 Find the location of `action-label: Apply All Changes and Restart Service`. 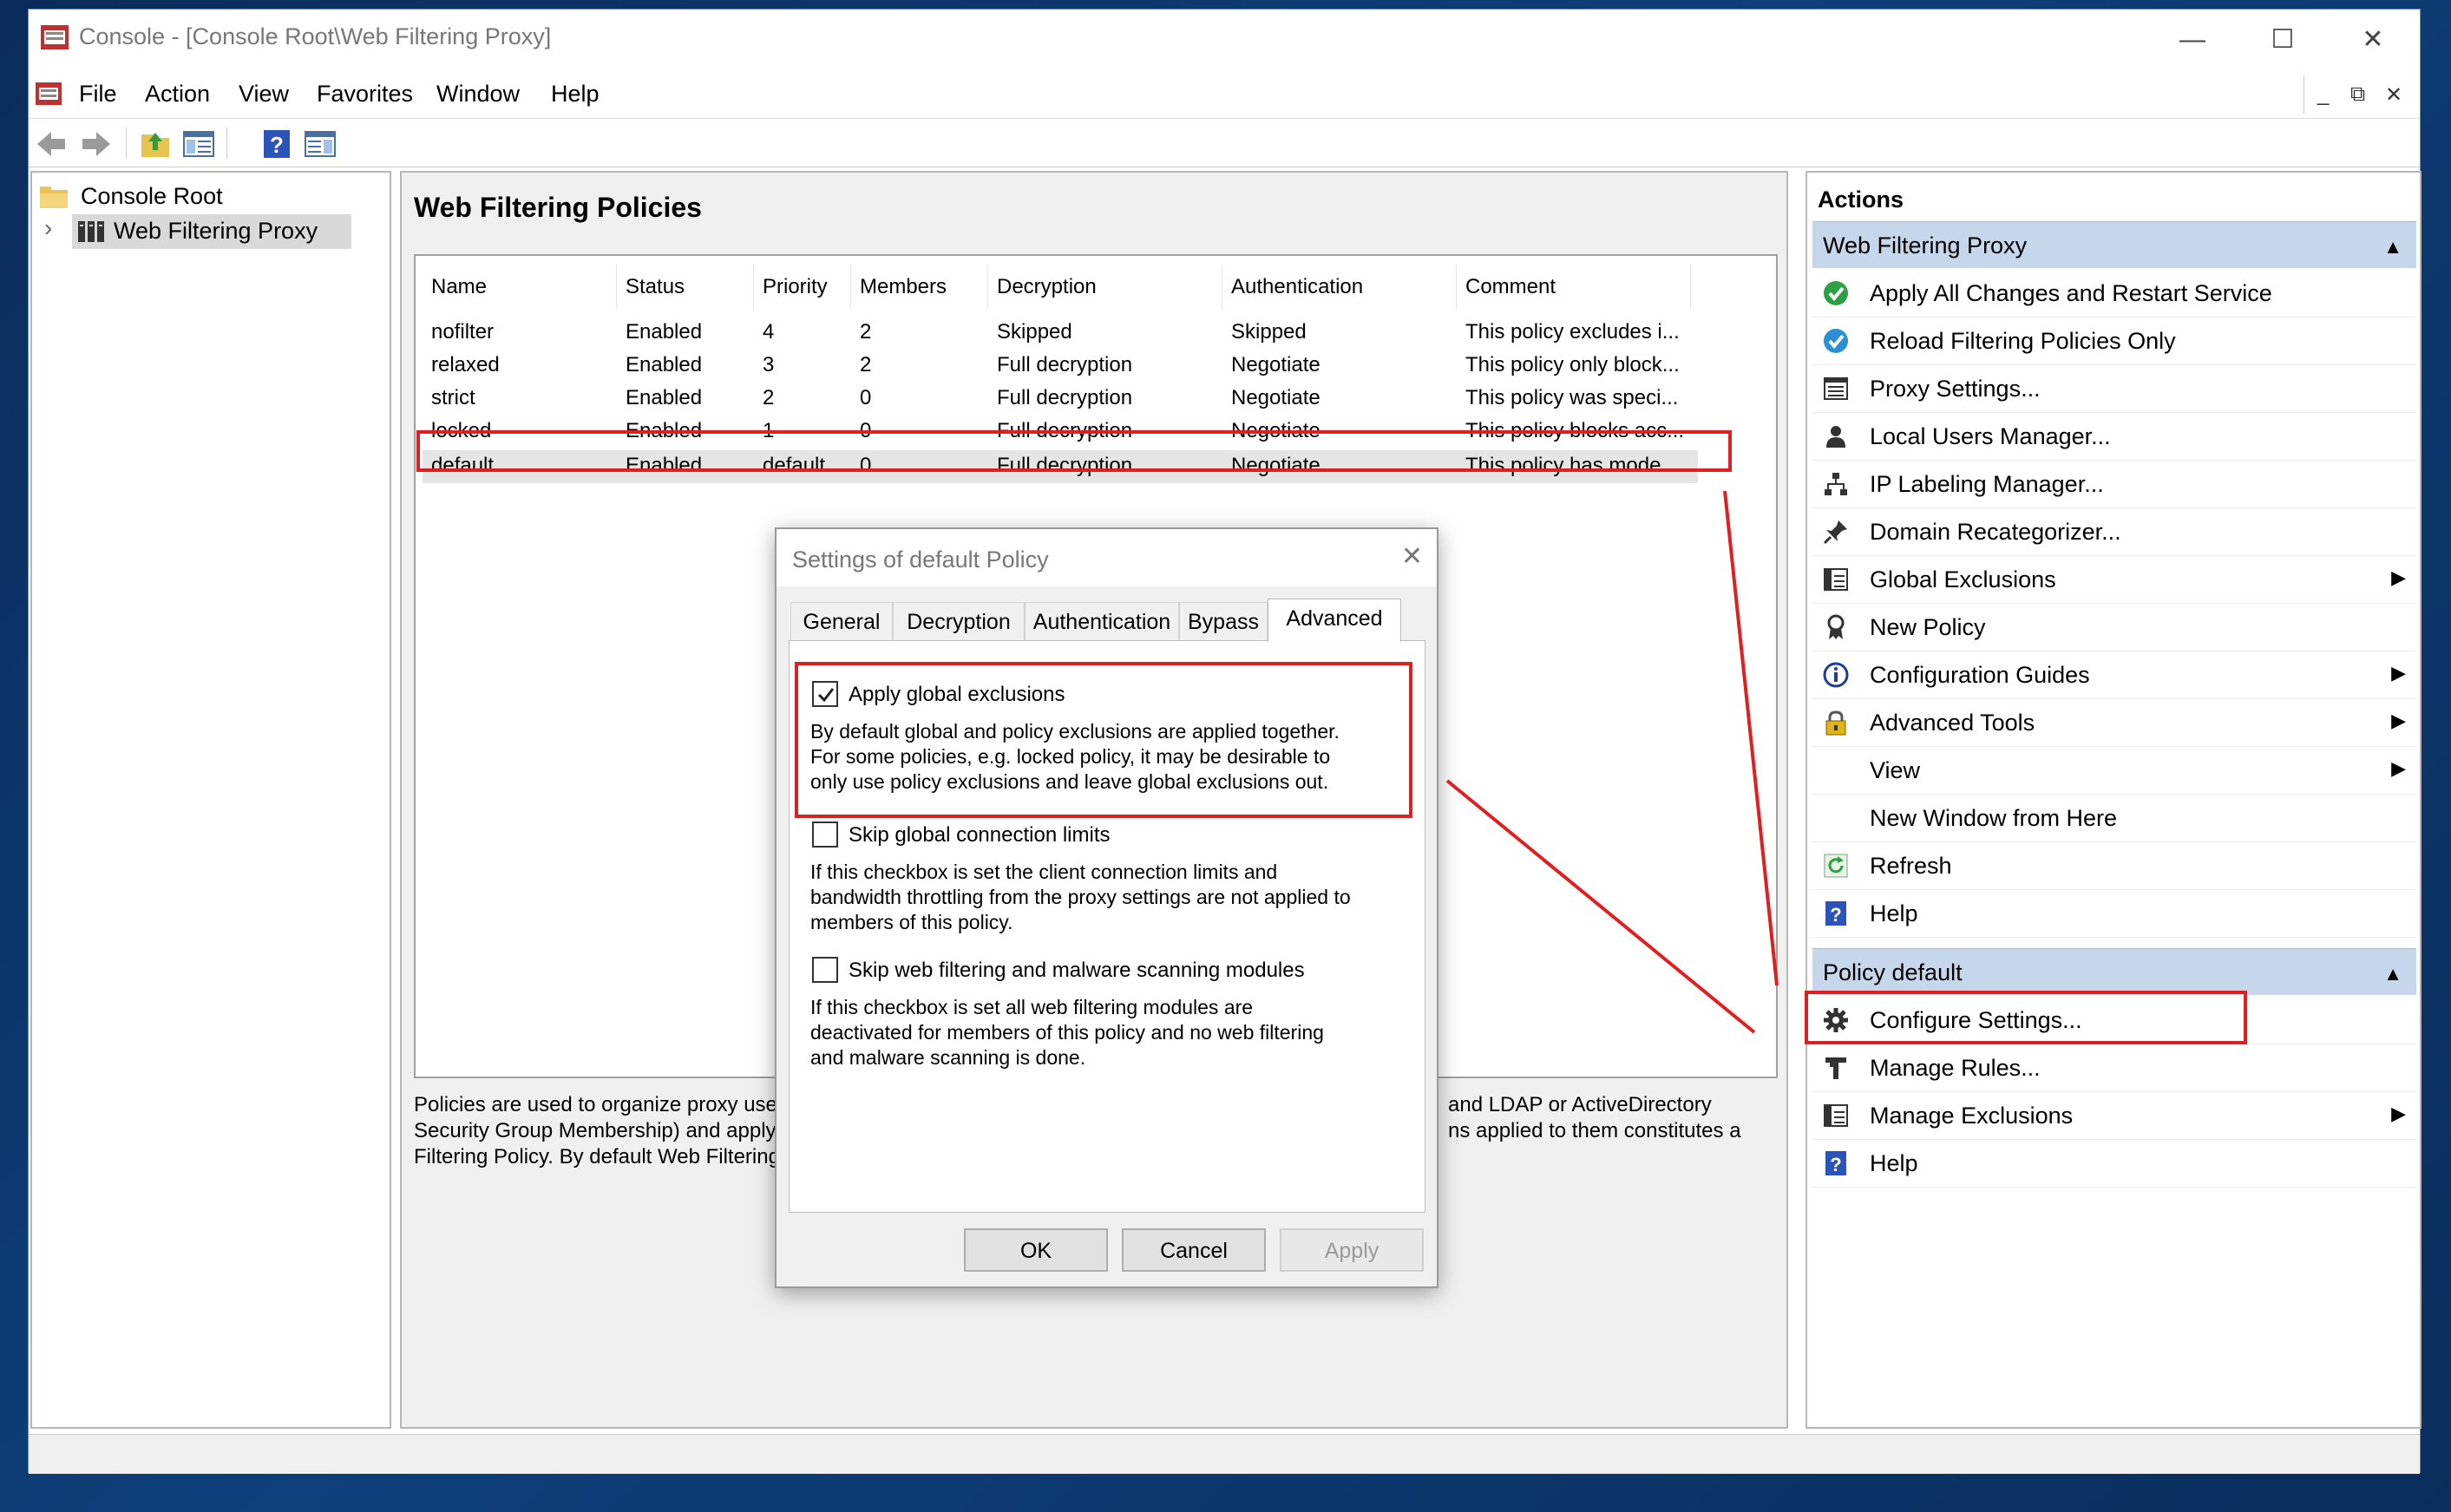

action-label: Apply All Changes and Restart Service is located at coordinates (2071, 293).